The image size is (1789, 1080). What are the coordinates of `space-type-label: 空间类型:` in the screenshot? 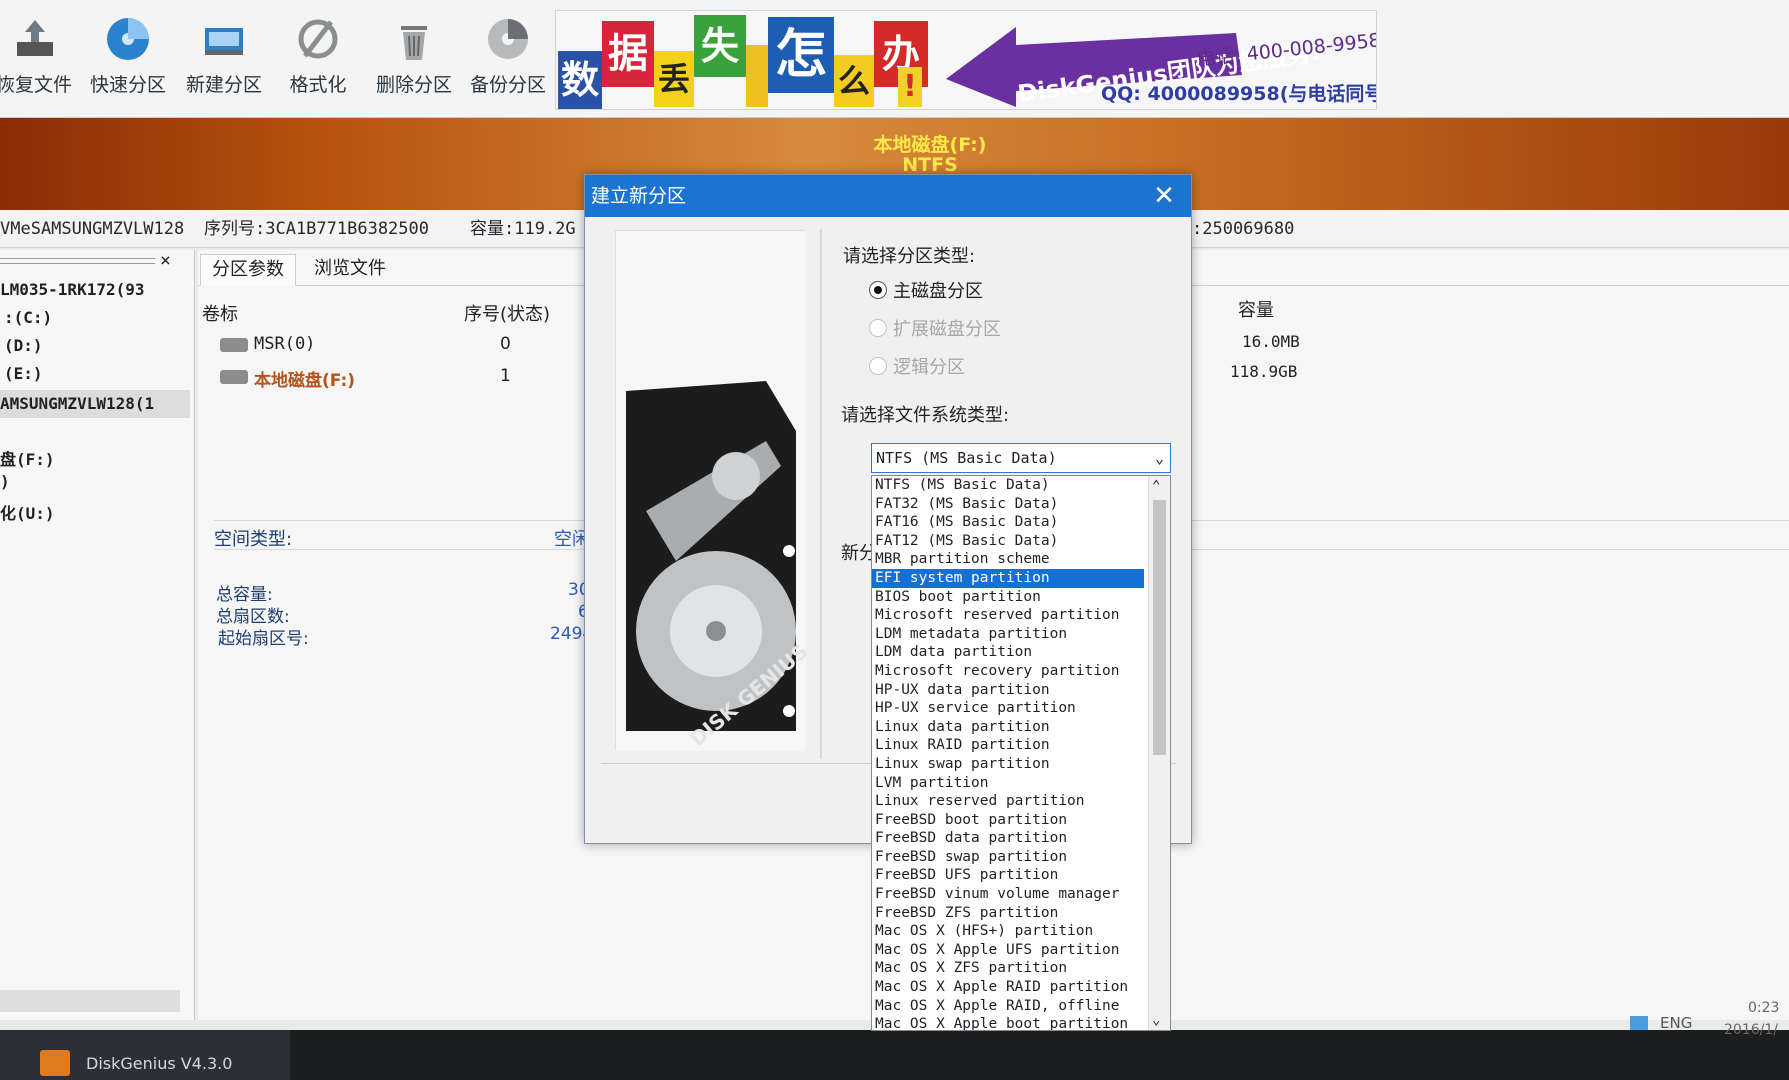 It's located at (253, 539).